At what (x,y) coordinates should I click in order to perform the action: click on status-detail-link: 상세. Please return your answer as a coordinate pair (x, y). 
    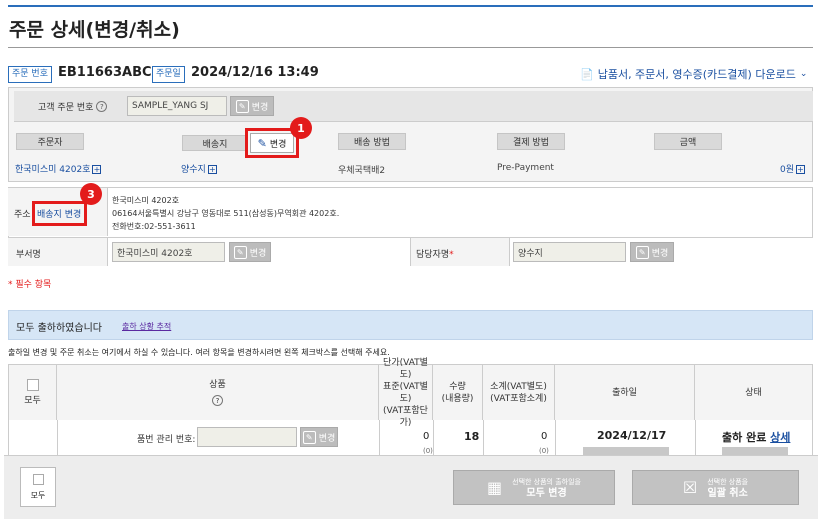
    Looking at the image, I should click on (780, 437).